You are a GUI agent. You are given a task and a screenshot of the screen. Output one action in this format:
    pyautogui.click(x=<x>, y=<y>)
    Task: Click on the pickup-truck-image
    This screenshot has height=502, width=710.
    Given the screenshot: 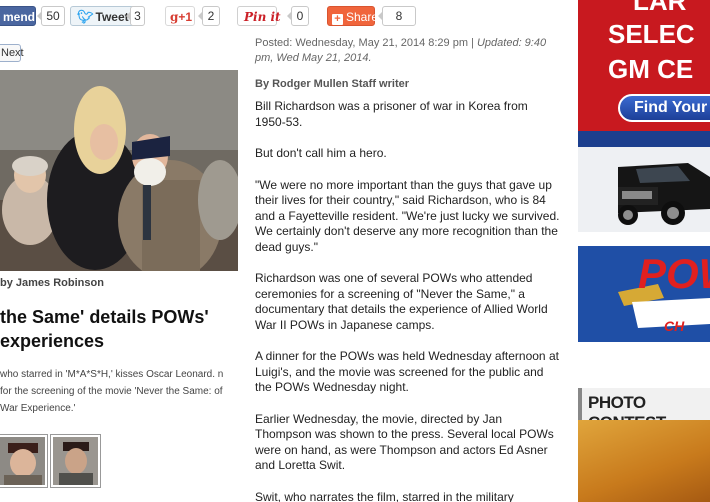 What is the action you would take?
    pyautogui.click(x=644, y=189)
    